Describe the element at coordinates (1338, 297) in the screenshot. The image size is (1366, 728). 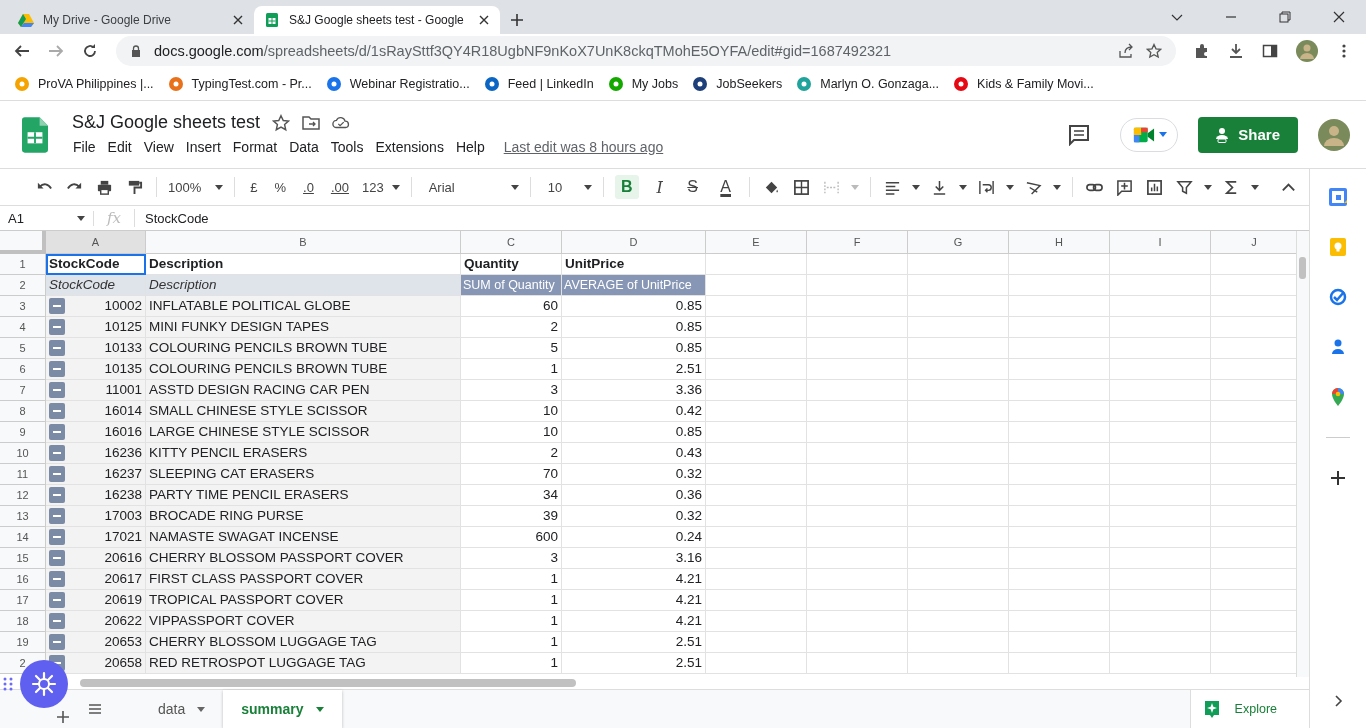
I see `check-circle-icon` at that location.